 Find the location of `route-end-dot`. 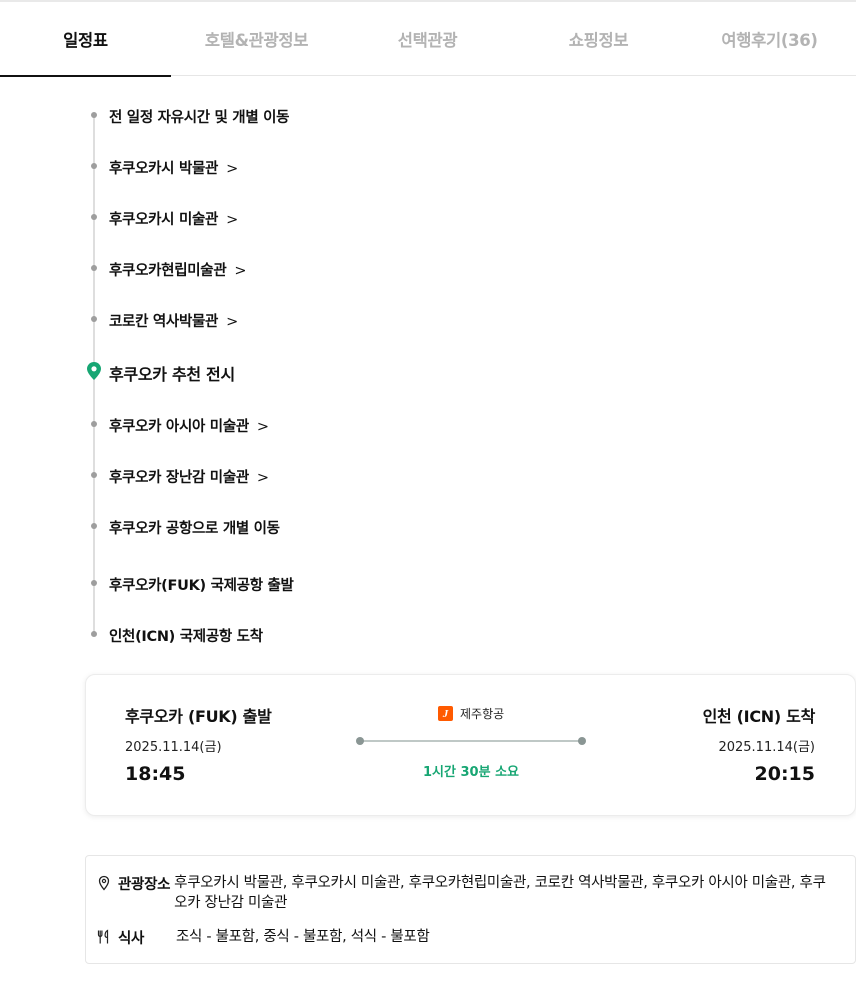

route-end-dot is located at coordinates (582, 741).